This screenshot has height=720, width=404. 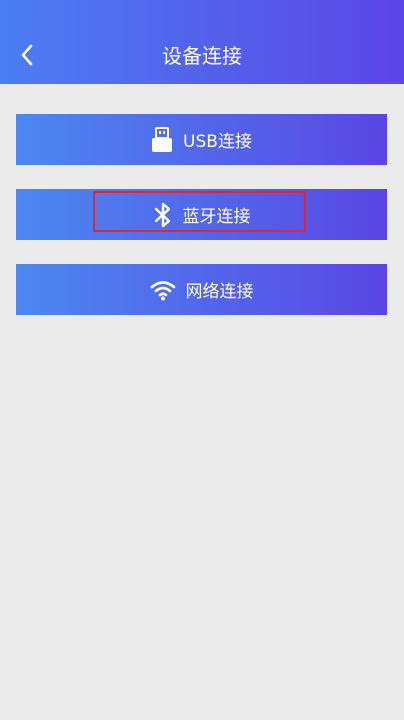 I want to click on network-connect-label: 网络连接, so click(x=219, y=292).